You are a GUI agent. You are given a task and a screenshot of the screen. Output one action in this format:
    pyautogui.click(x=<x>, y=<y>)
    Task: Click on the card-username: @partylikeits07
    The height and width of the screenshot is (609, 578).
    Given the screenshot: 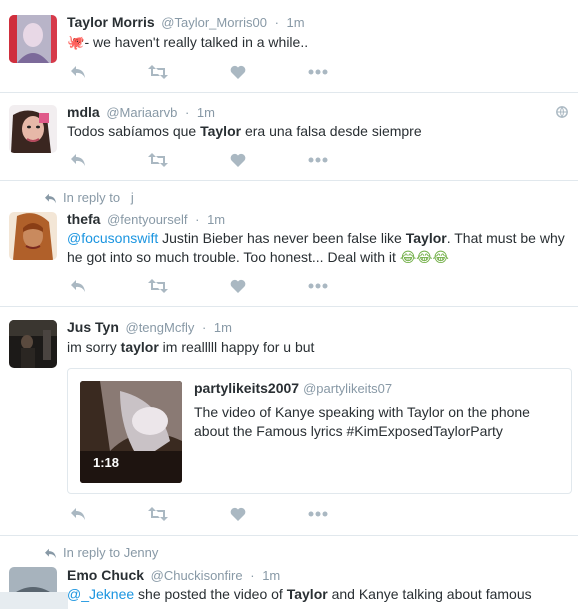 What is the action you would take?
    pyautogui.click(x=347, y=388)
    